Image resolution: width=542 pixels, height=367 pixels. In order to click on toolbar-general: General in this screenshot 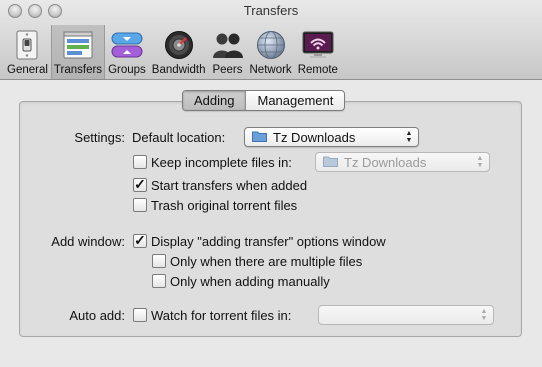, I will do `click(27, 52)`.